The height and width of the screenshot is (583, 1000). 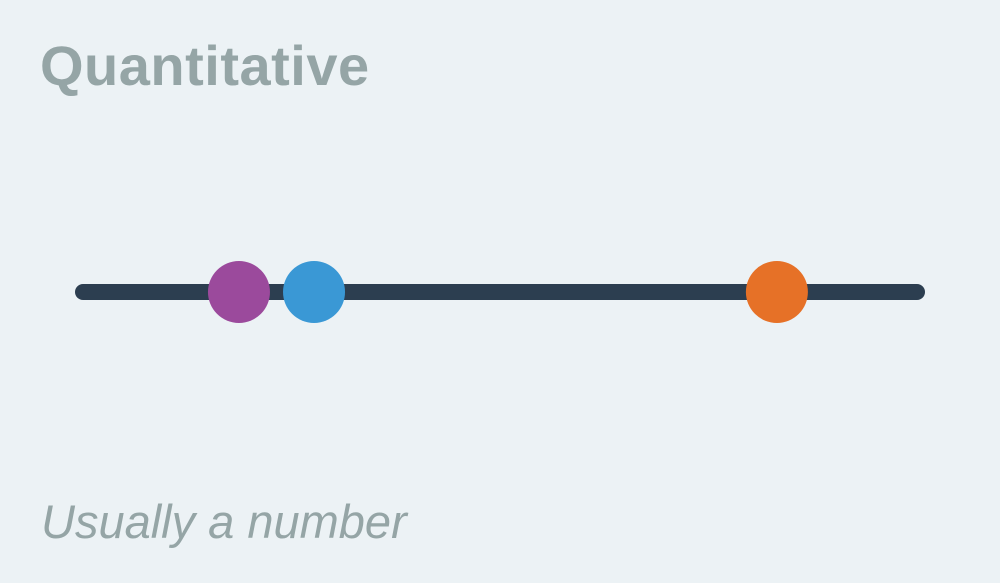 What do you see at coordinates (238, 292) in the screenshot?
I see `point-purple` at bounding box center [238, 292].